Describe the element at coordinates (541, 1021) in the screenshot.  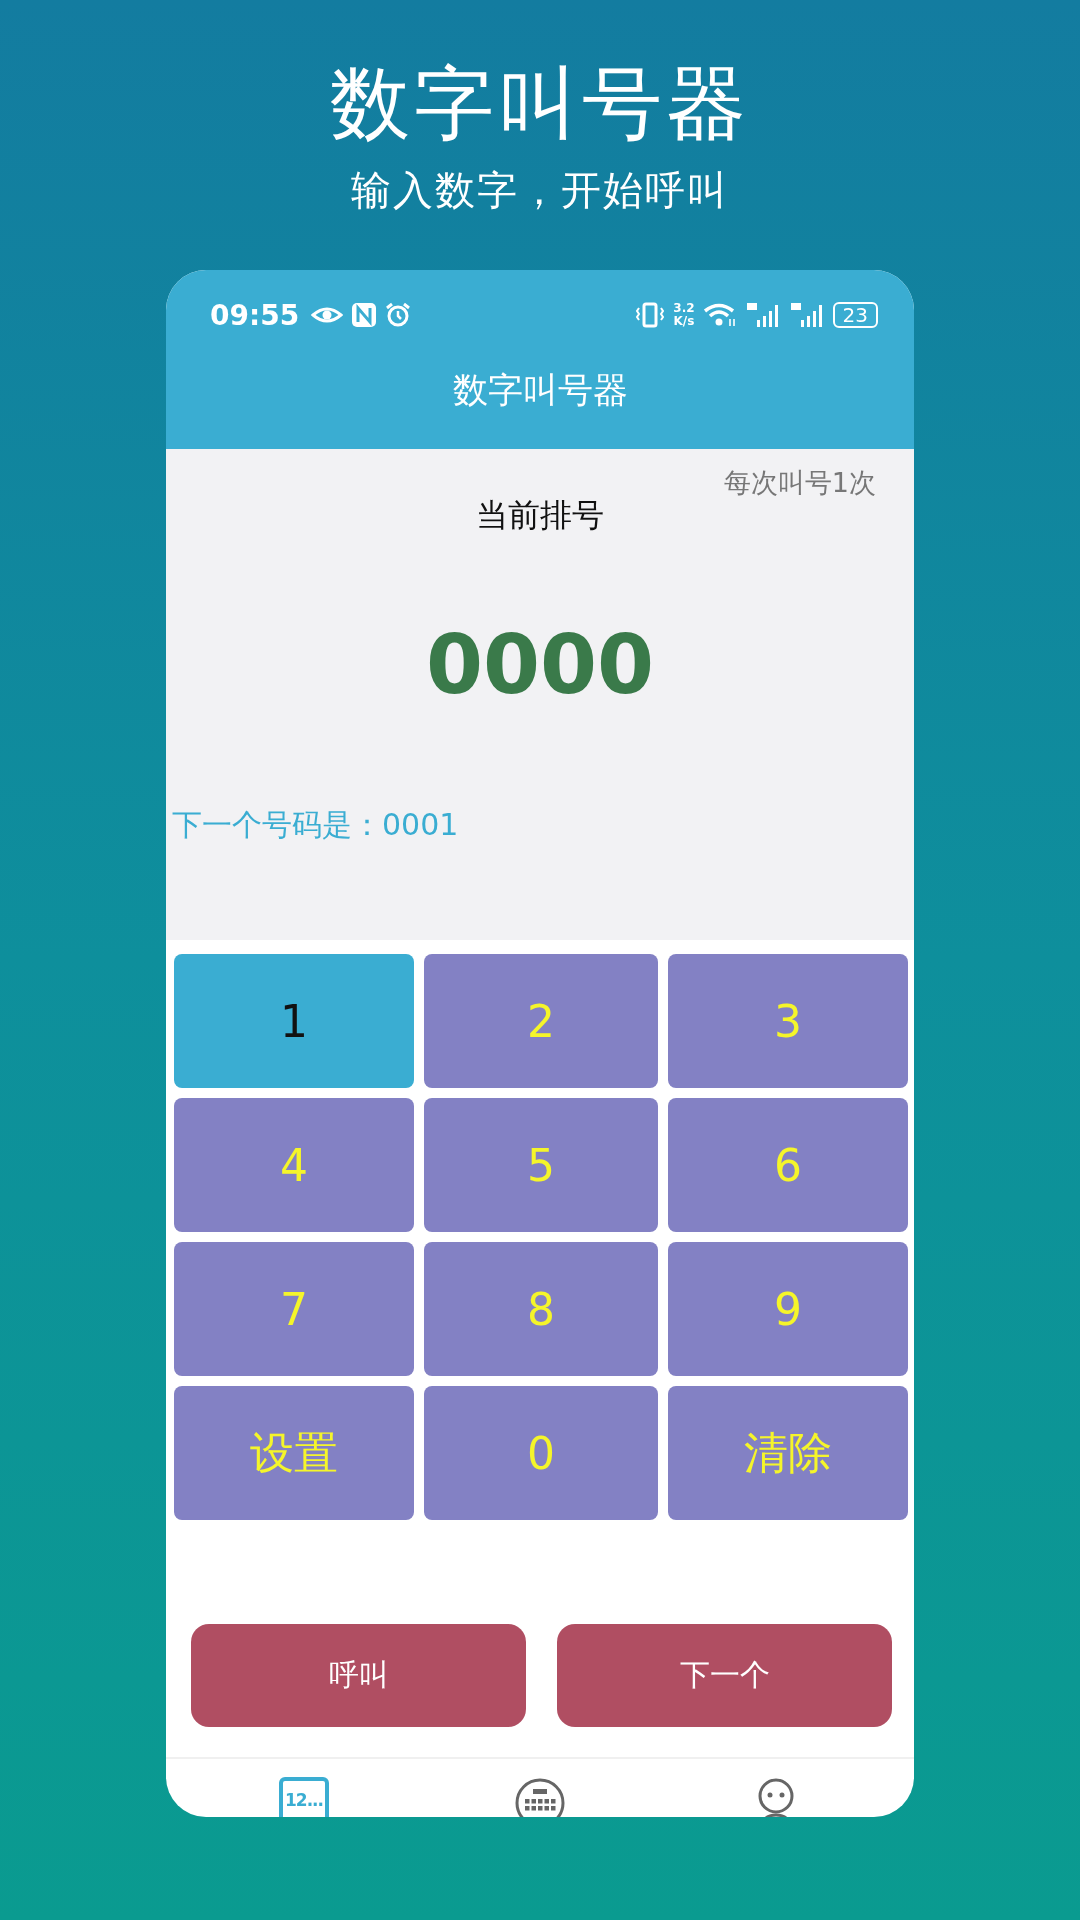
I see `keypad-key: 2` at that location.